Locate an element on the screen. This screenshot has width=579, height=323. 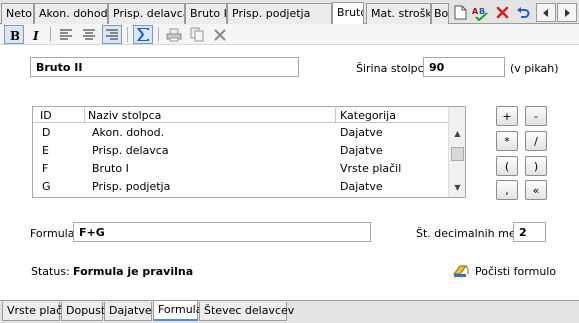
row-category: Vrste plačil is located at coordinates (371, 168).